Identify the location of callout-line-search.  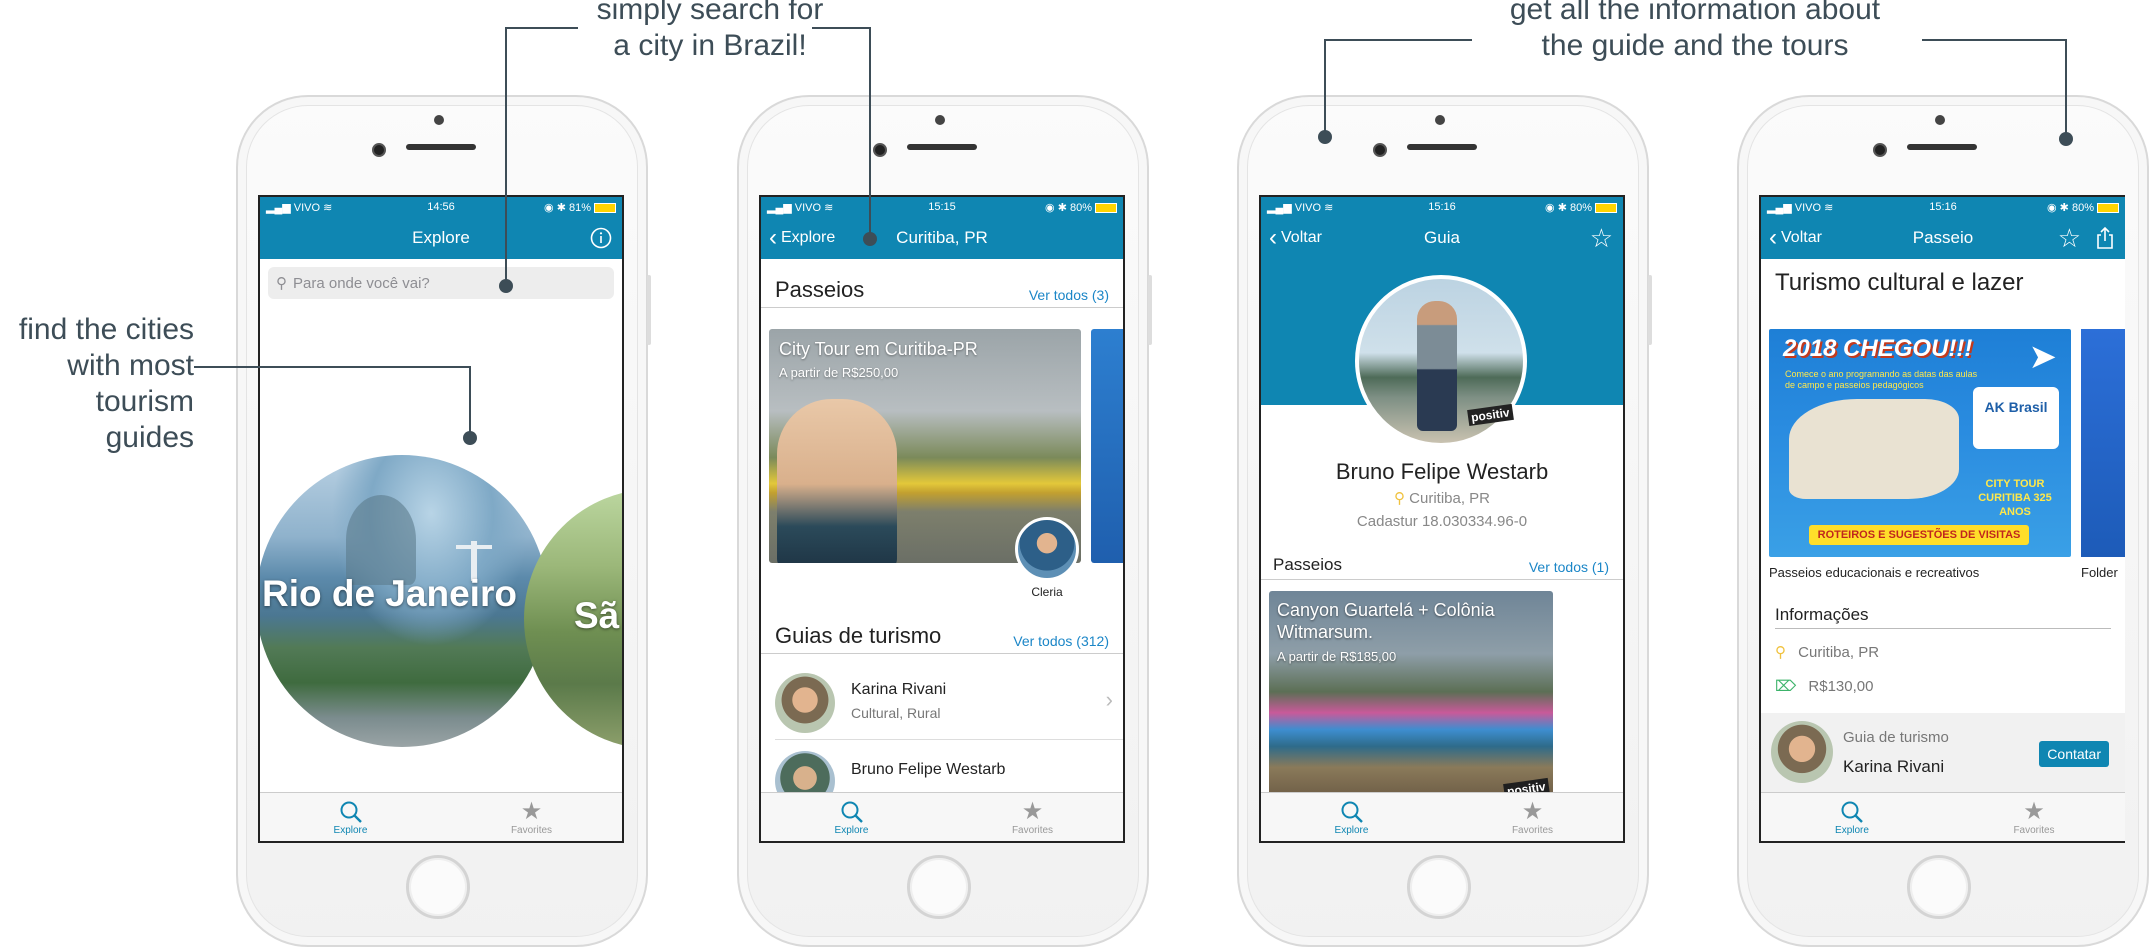
(541, 156).